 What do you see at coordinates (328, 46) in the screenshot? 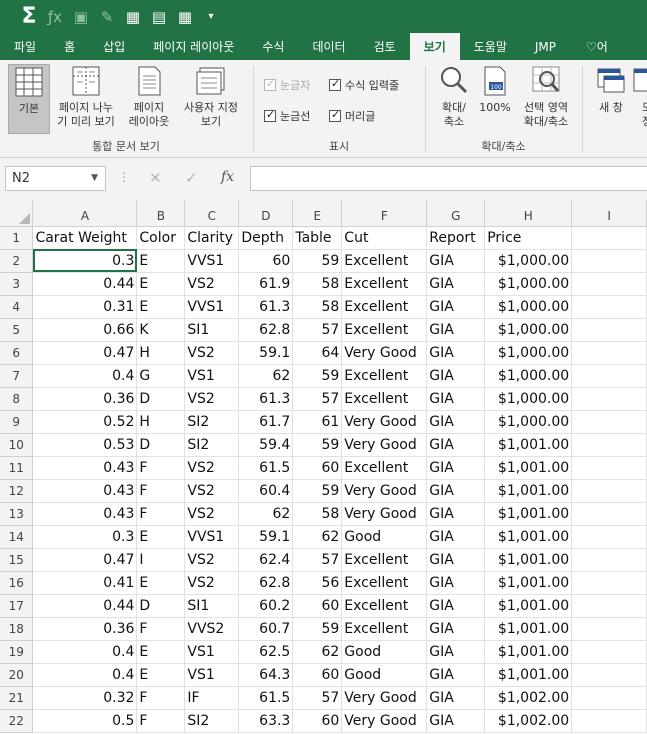
I see `tab-5: 데이터` at bounding box center [328, 46].